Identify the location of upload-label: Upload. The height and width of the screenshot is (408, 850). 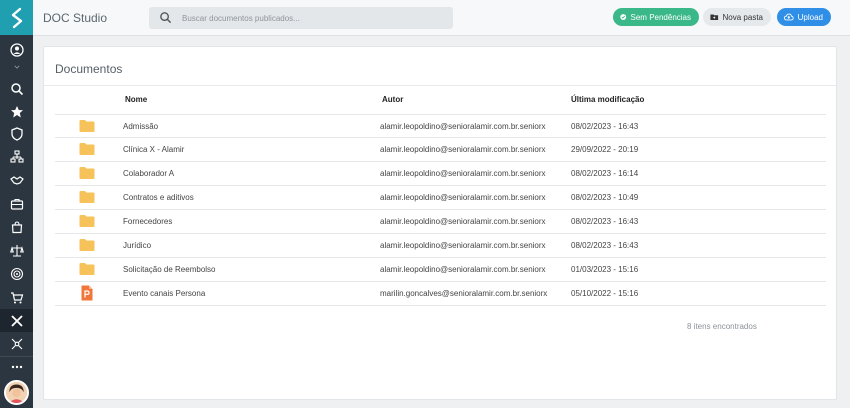
(810, 17).